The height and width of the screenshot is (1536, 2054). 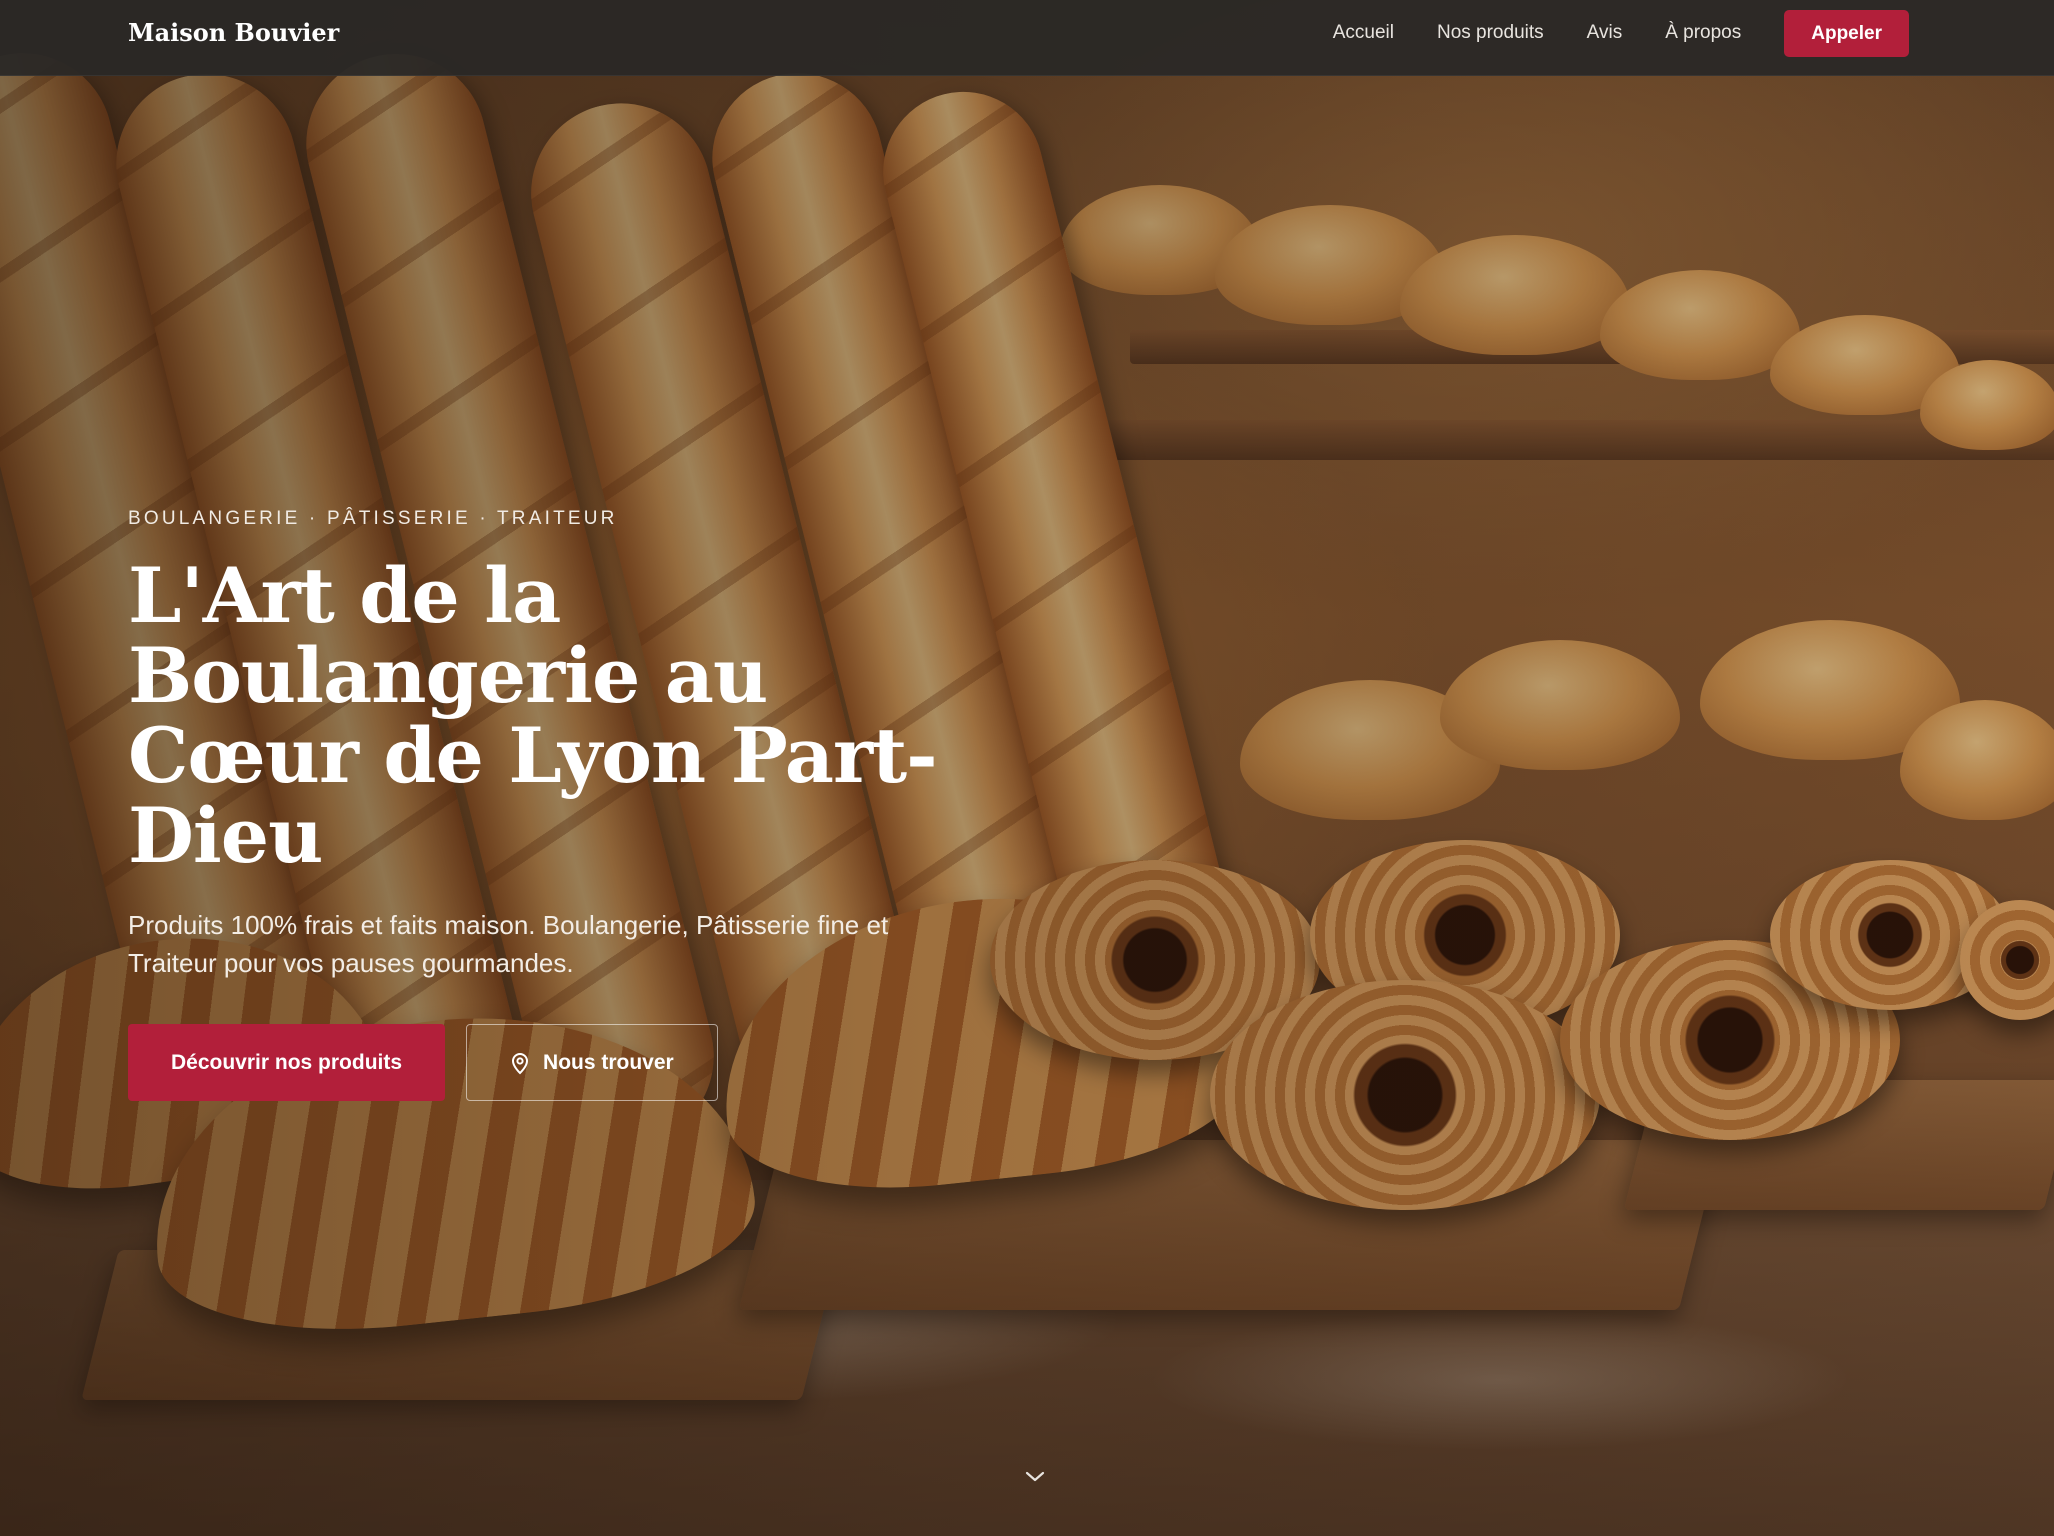 What do you see at coordinates (608, 1062) in the screenshot?
I see `find-us-label: Nous trouver` at bounding box center [608, 1062].